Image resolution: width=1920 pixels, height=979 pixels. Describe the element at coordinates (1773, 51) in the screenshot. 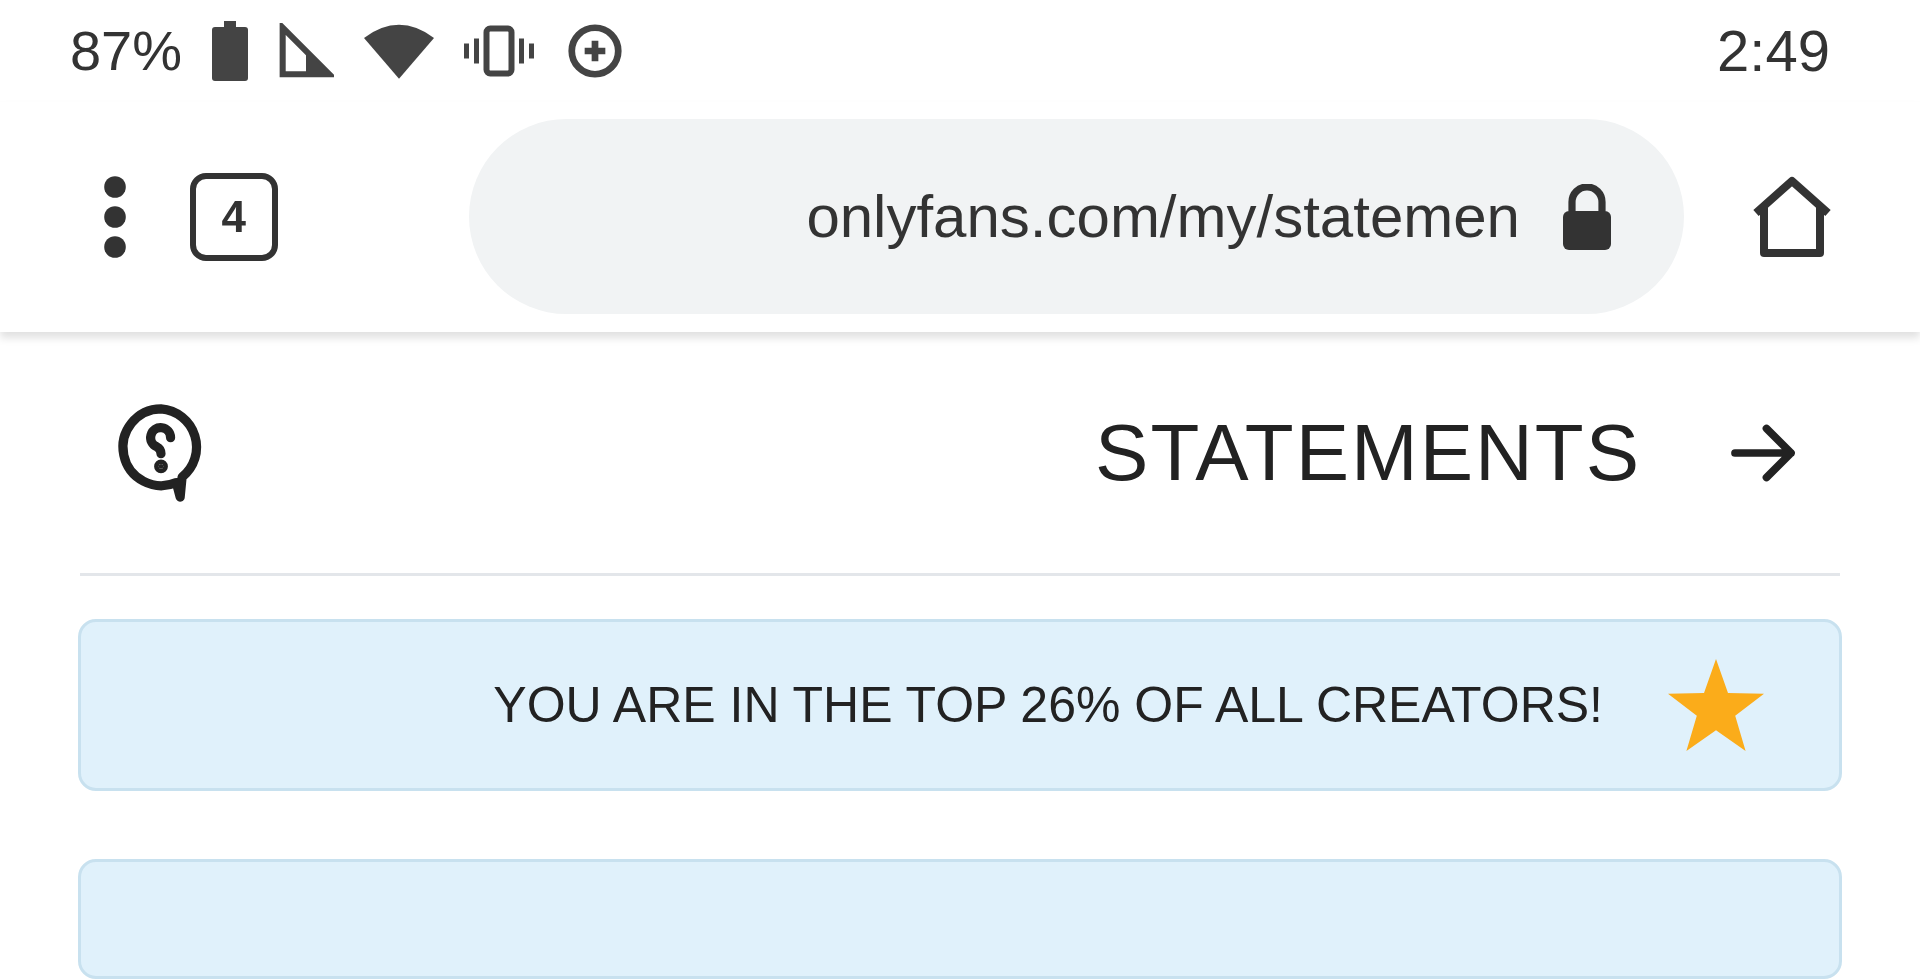

I see `status-time: 2:49` at that location.